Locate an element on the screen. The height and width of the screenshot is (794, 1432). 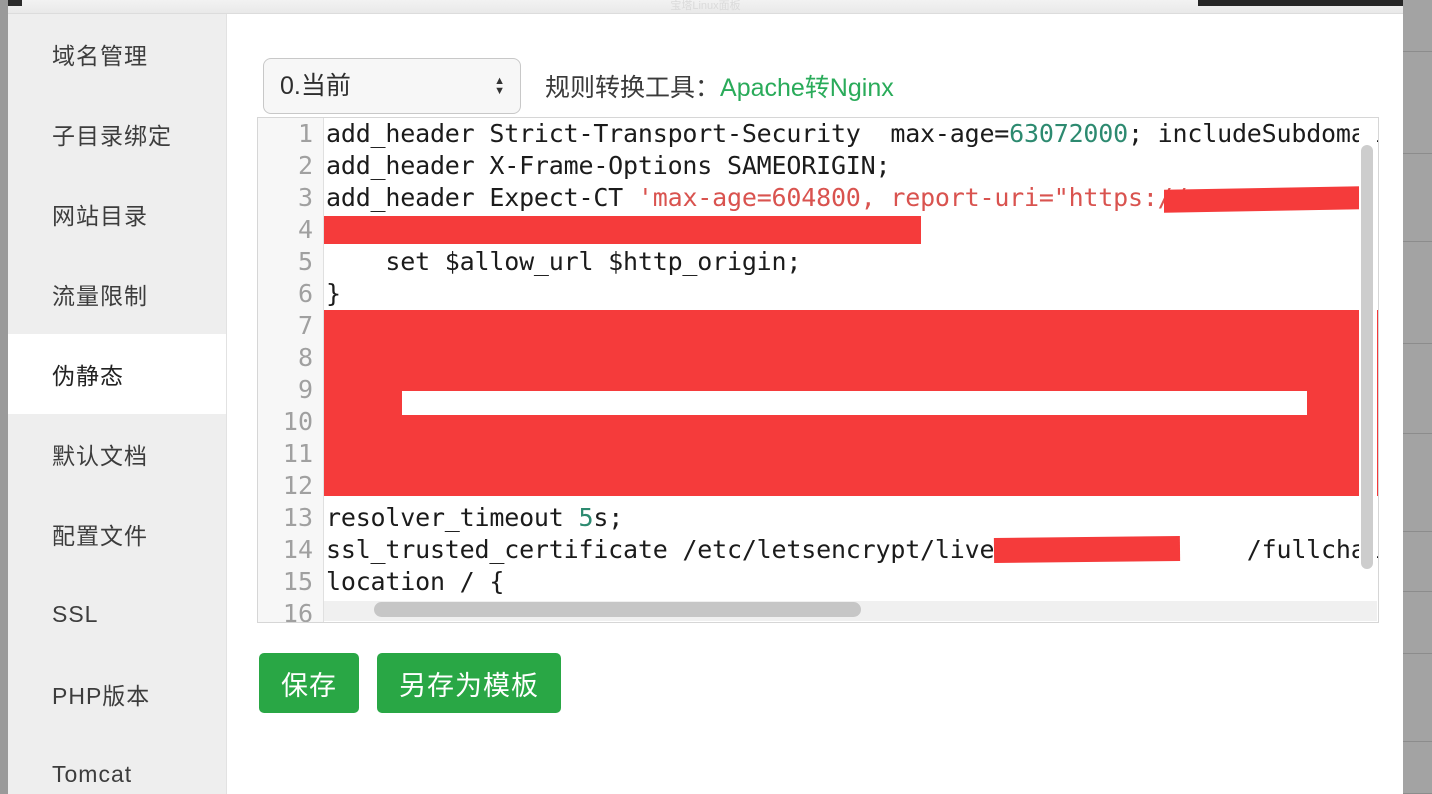
sidebar-item-1: 子目录绑定 is located at coordinates (117, 134).